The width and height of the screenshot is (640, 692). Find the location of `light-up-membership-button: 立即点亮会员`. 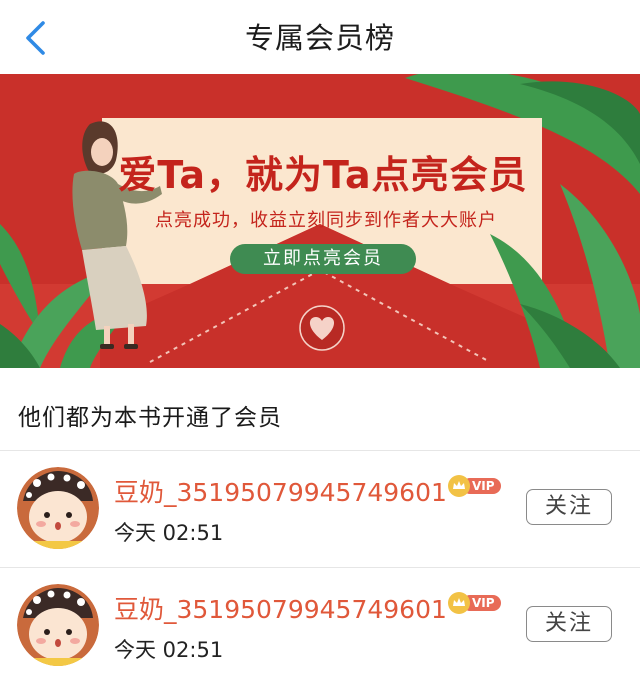

light-up-membership-button: 立即点亮会员 is located at coordinates (323, 259).